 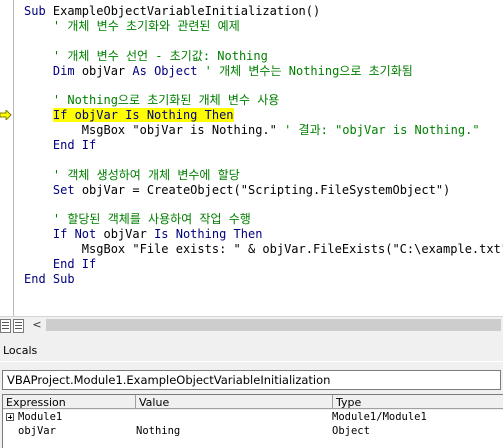 I want to click on code-token: Sub, so click(x=38, y=11).